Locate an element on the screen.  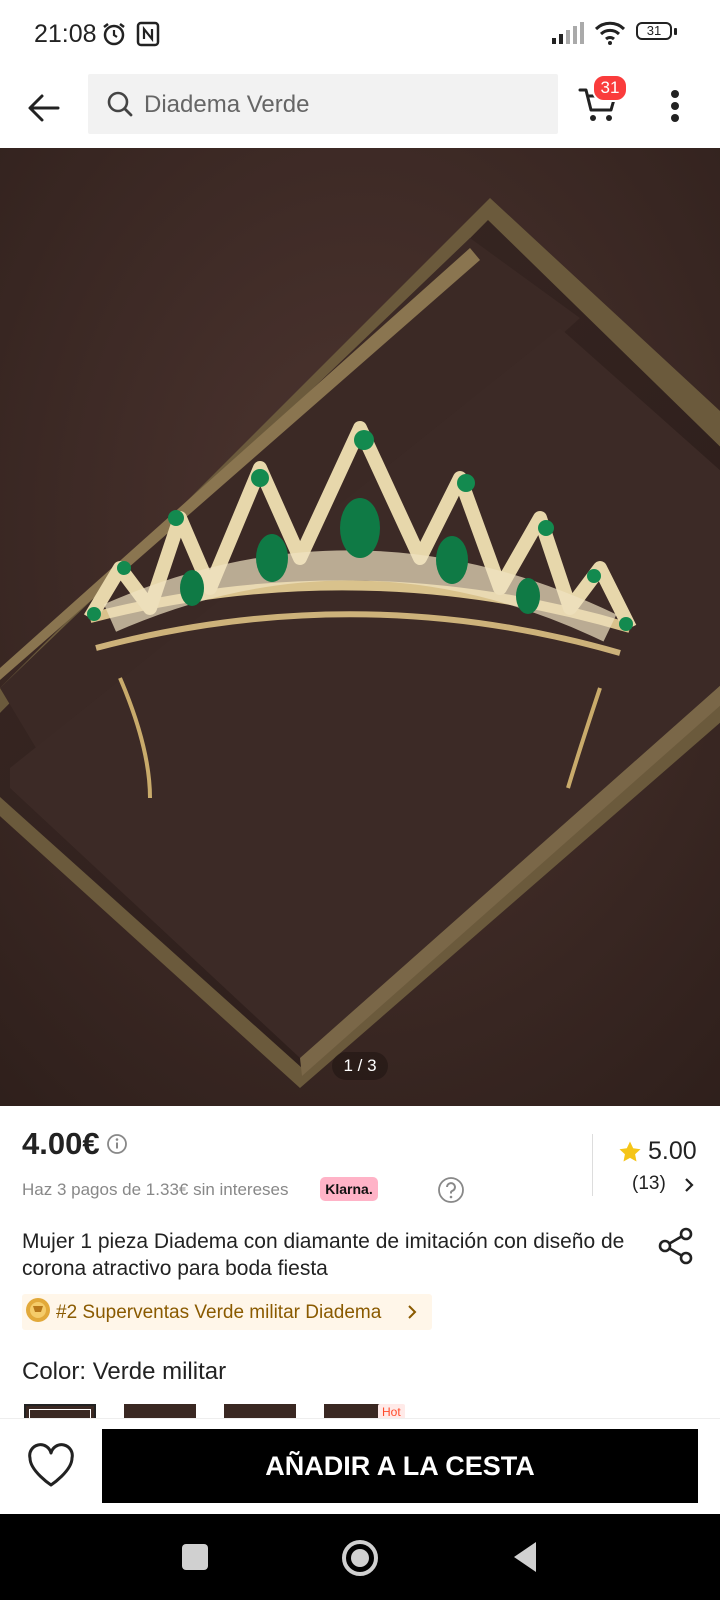
medal-icon is located at coordinates (38, 1313).